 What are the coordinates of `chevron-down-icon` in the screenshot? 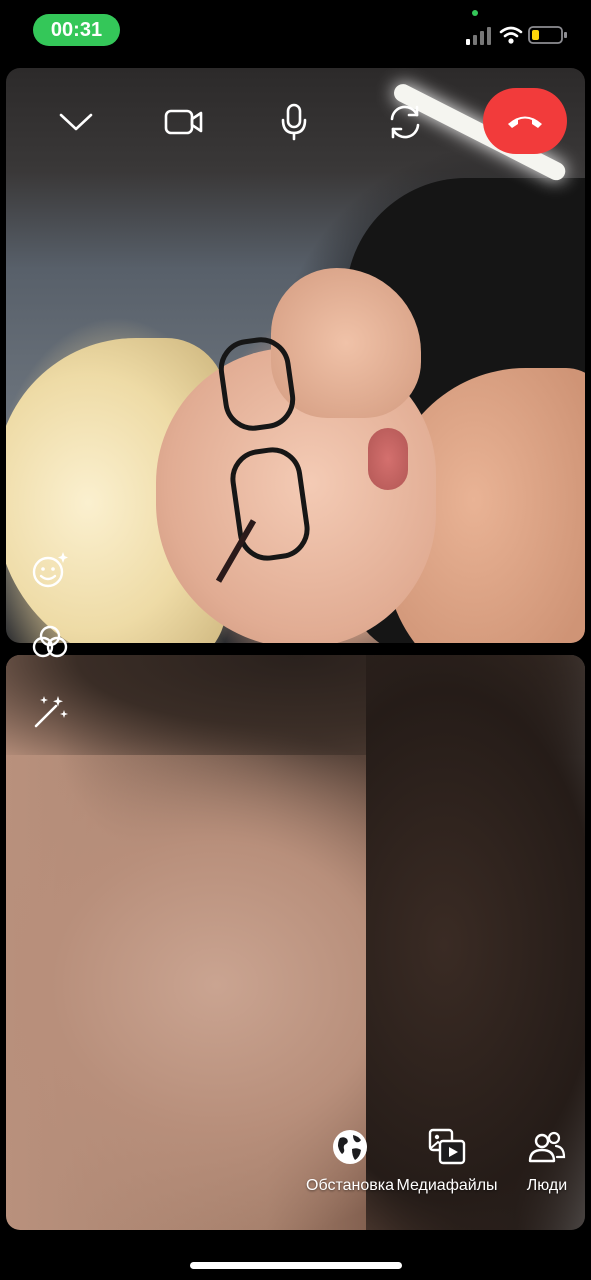 It's located at (76, 122).